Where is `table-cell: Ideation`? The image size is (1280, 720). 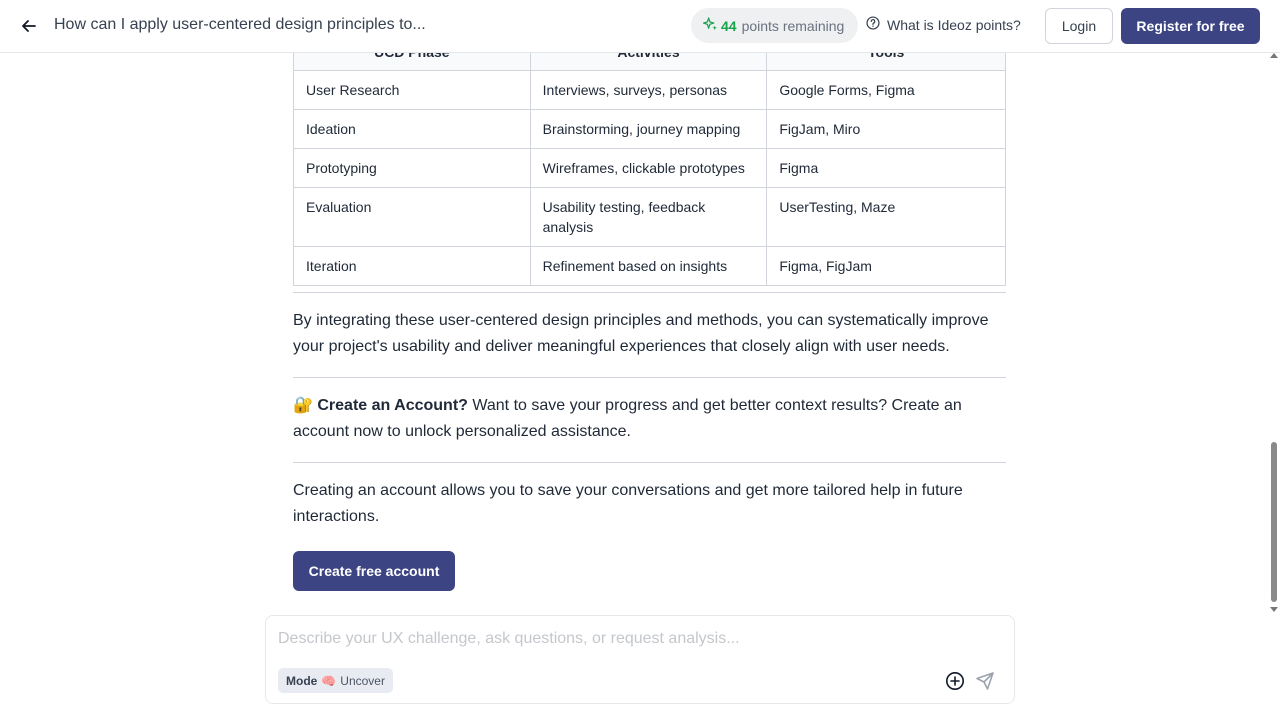 table-cell: Ideation is located at coordinates (412, 129).